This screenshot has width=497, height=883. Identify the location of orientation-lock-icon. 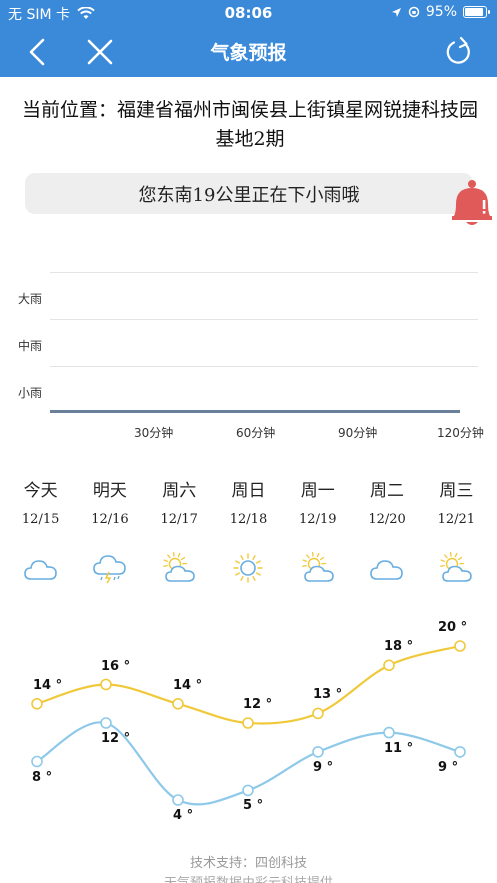
(414, 12).